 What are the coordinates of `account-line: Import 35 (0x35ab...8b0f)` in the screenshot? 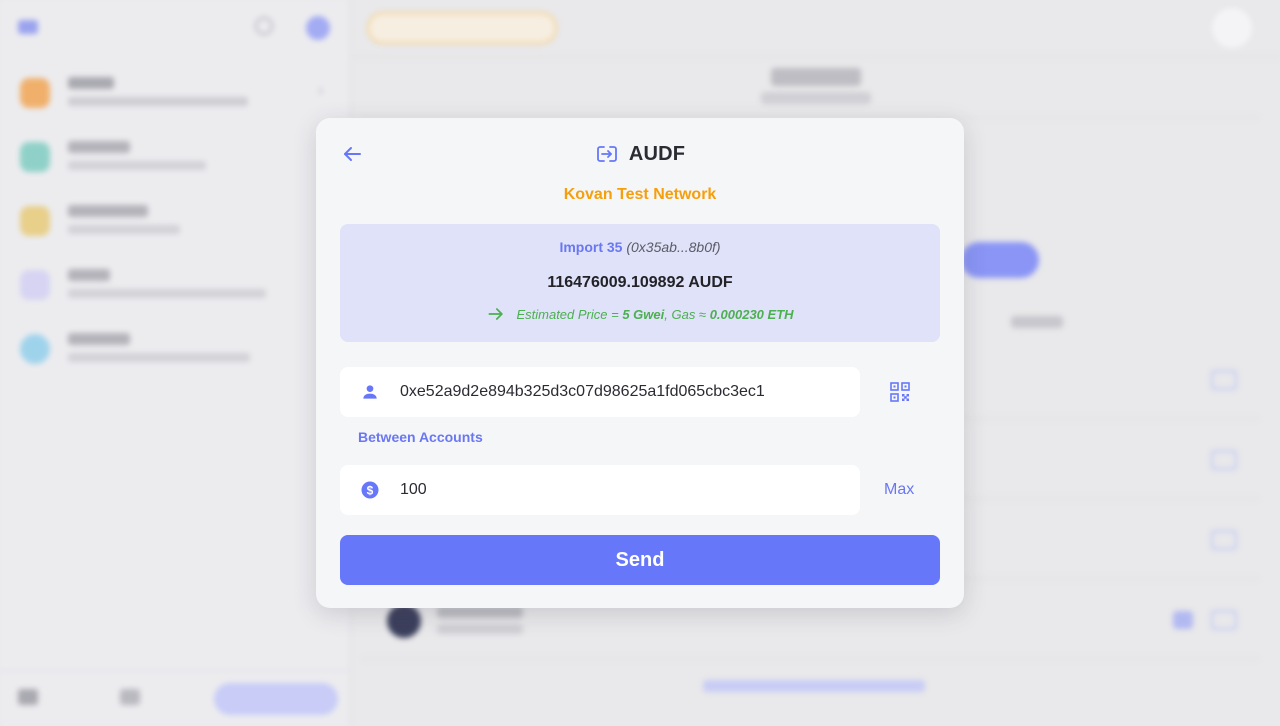 It's located at (640, 247).